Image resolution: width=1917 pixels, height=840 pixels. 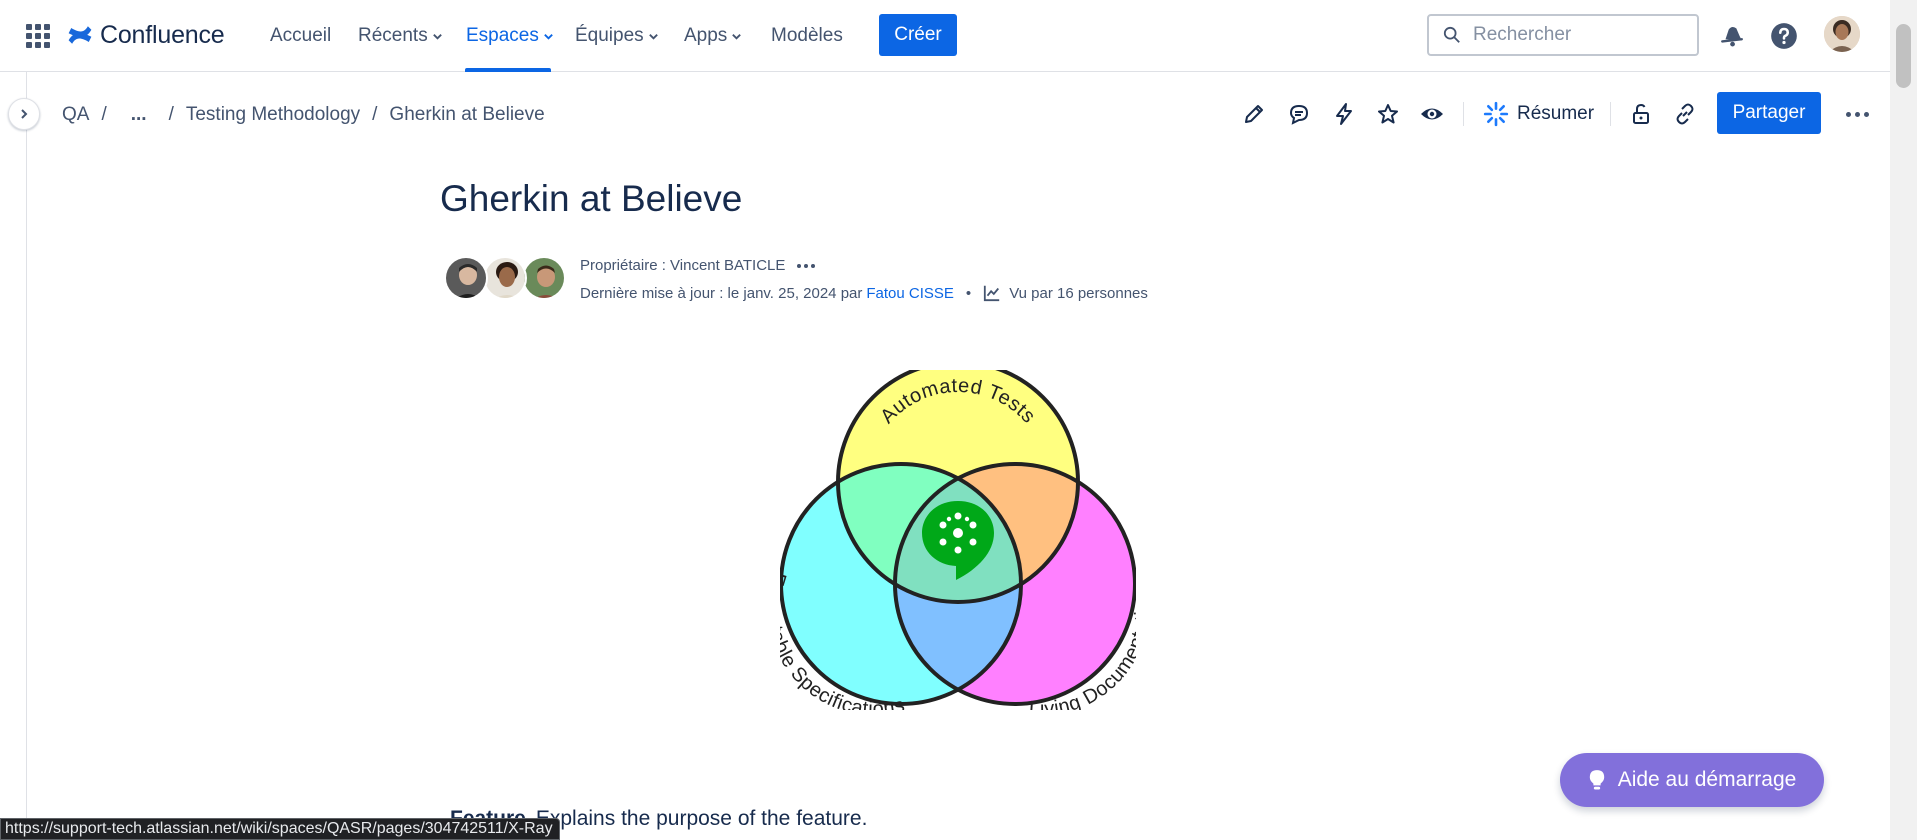 What do you see at coordinates (1432, 114) in the screenshot?
I see `watch-icon` at bounding box center [1432, 114].